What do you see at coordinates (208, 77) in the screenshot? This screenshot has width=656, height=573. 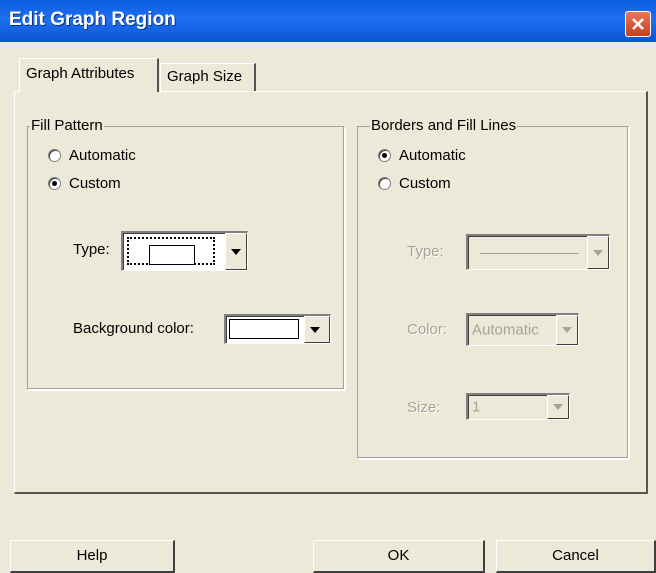 I see `tab-graph-size: Graph Size` at bounding box center [208, 77].